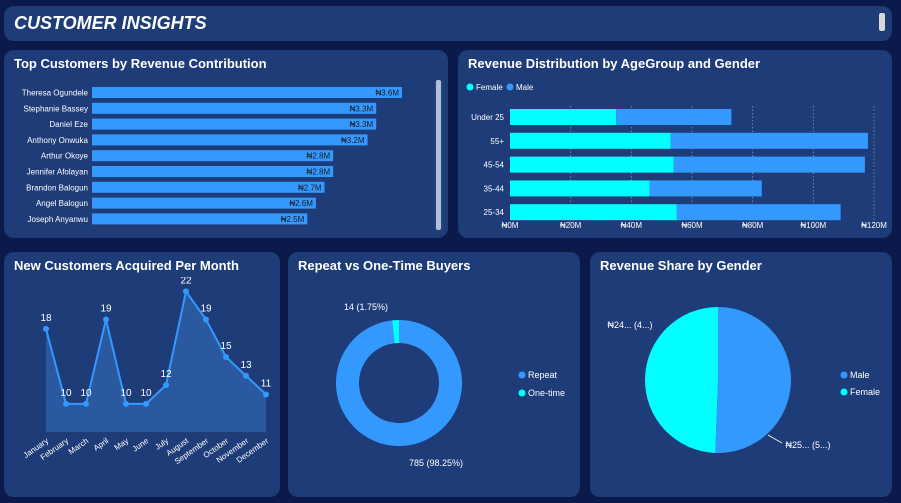 This screenshot has width=901, height=503. Describe the element at coordinates (301, 203) in the screenshot. I see `customer-revenue-label: ₦2.6M` at that location.